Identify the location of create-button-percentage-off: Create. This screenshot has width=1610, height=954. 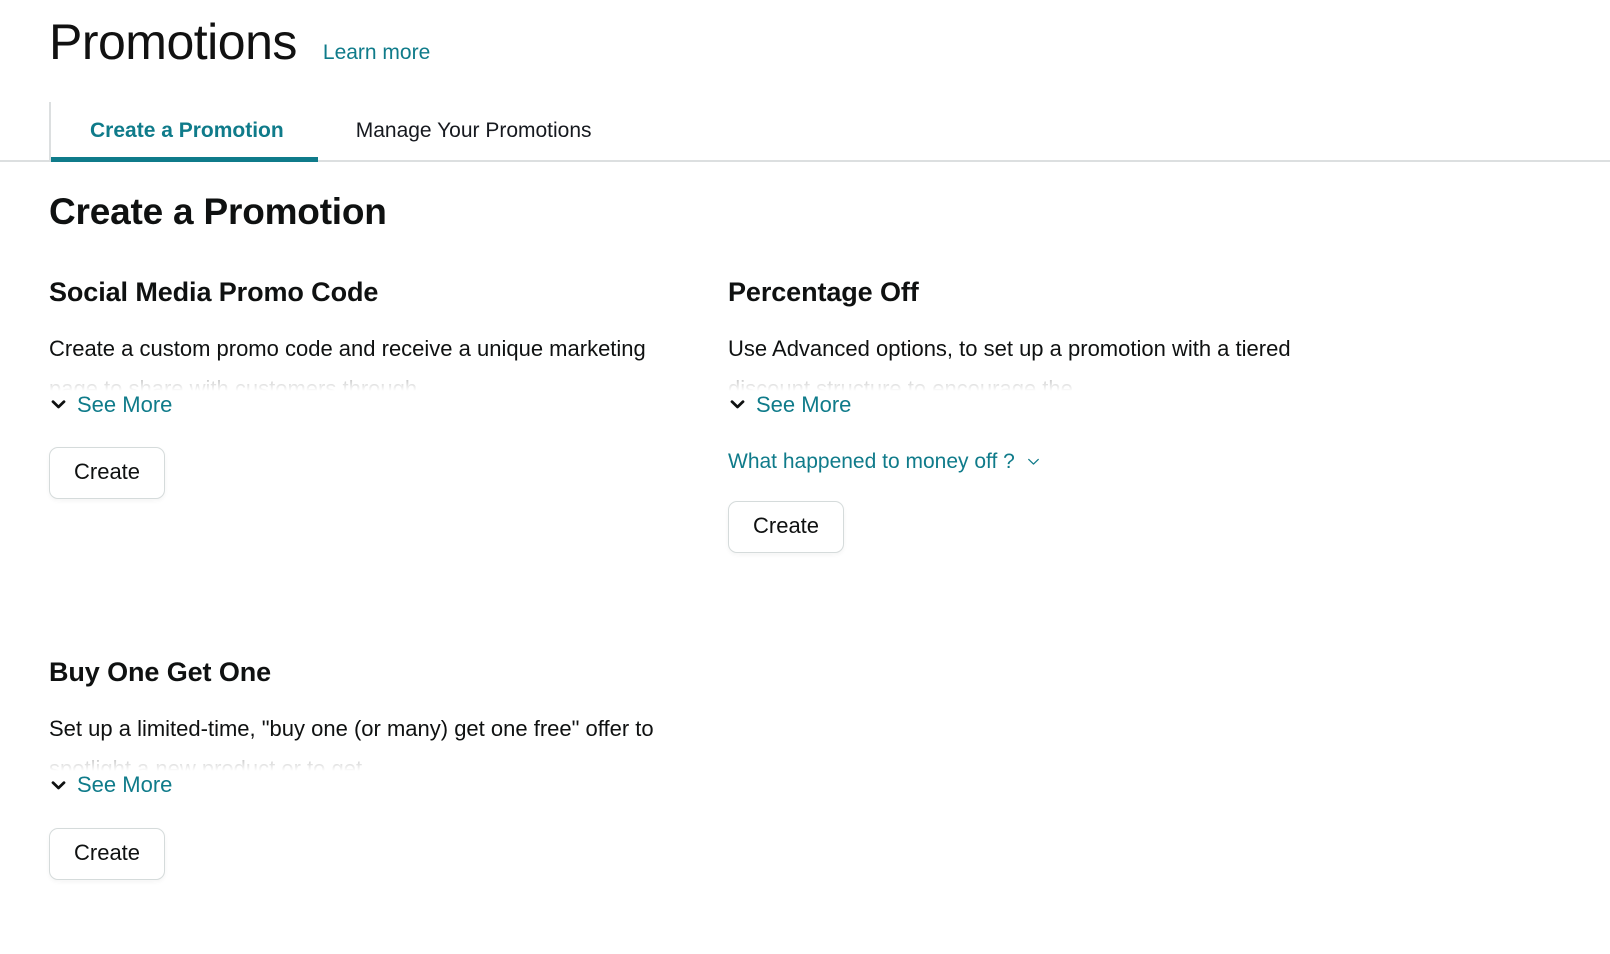
(786, 527).